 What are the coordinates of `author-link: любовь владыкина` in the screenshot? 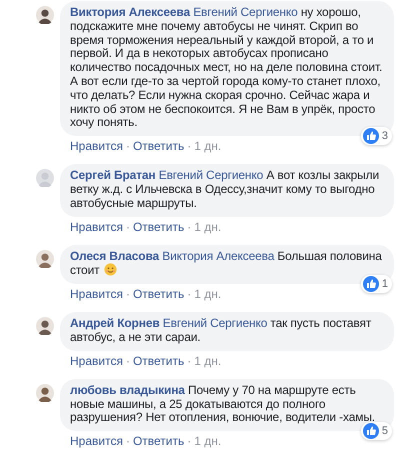 It's located at (127, 389).